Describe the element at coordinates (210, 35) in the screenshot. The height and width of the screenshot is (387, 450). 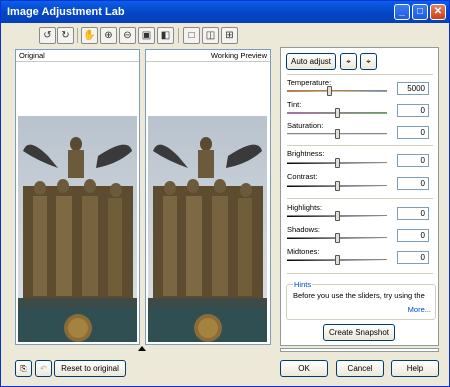
I see `split-view-icon: ◫` at that location.